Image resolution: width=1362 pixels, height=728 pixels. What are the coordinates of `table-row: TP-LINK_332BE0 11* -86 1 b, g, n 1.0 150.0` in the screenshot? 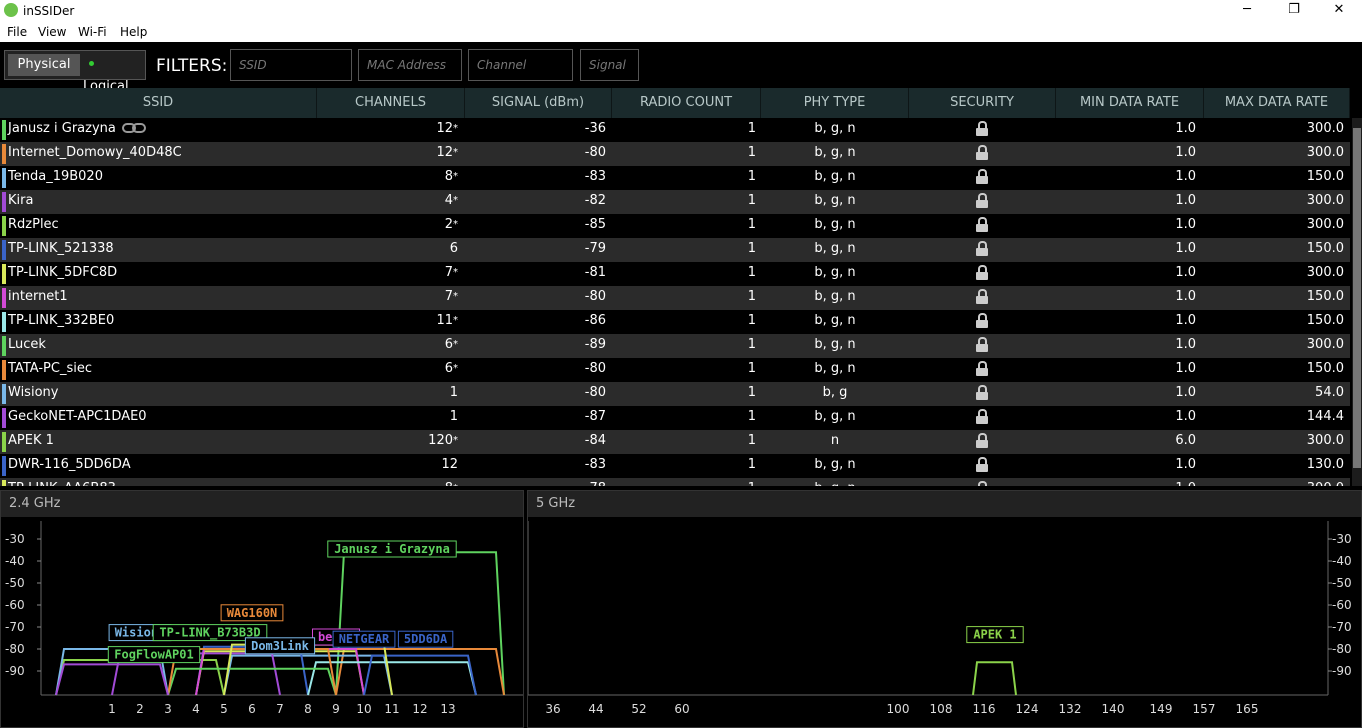 It's located at (675, 322).